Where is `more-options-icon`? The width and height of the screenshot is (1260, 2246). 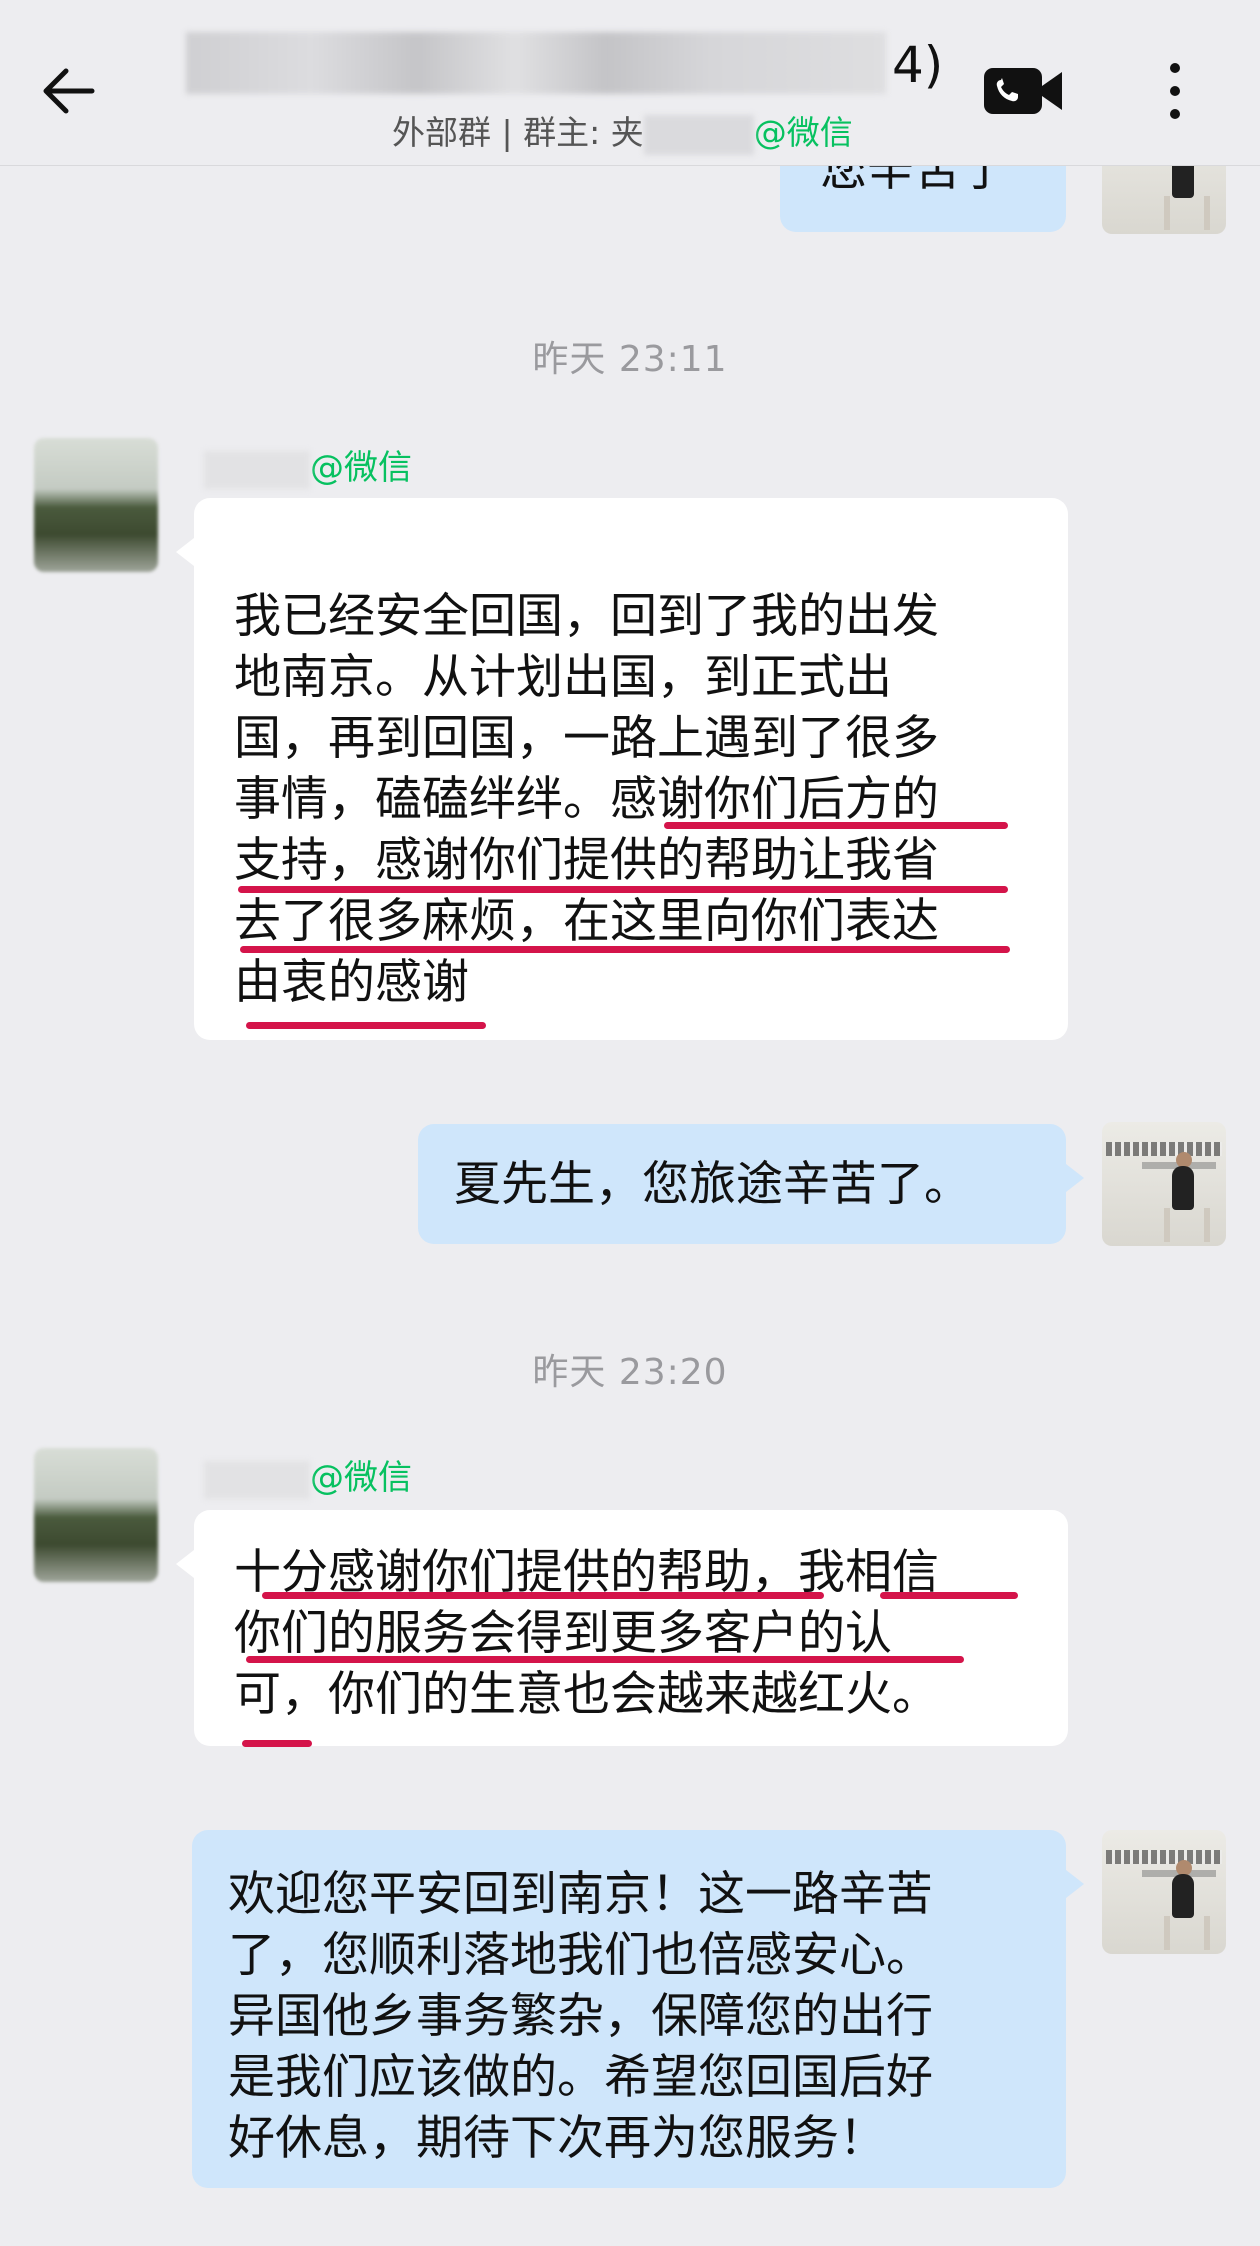 more-options-icon is located at coordinates (1175, 91).